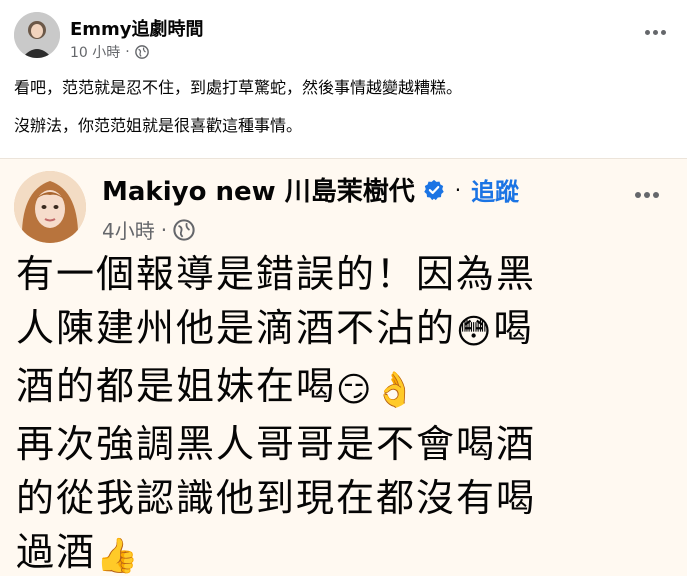 This screenshot has width=687, height=576. Describe the element at coordinates (137, 28) in the screenshot. I see `post-author-name: Emmy追劇時間` at that location.